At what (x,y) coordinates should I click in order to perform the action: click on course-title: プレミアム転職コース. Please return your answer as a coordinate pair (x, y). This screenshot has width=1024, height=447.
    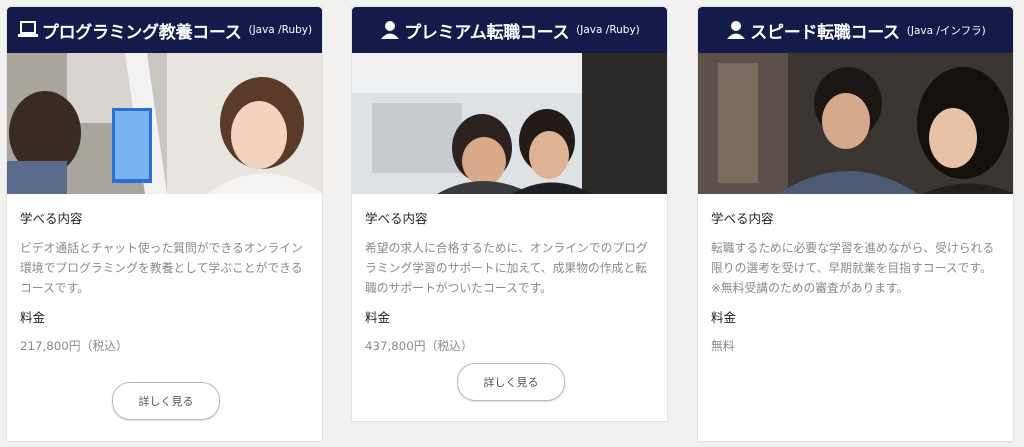
    Looking at the image, I should click on (487, 32).